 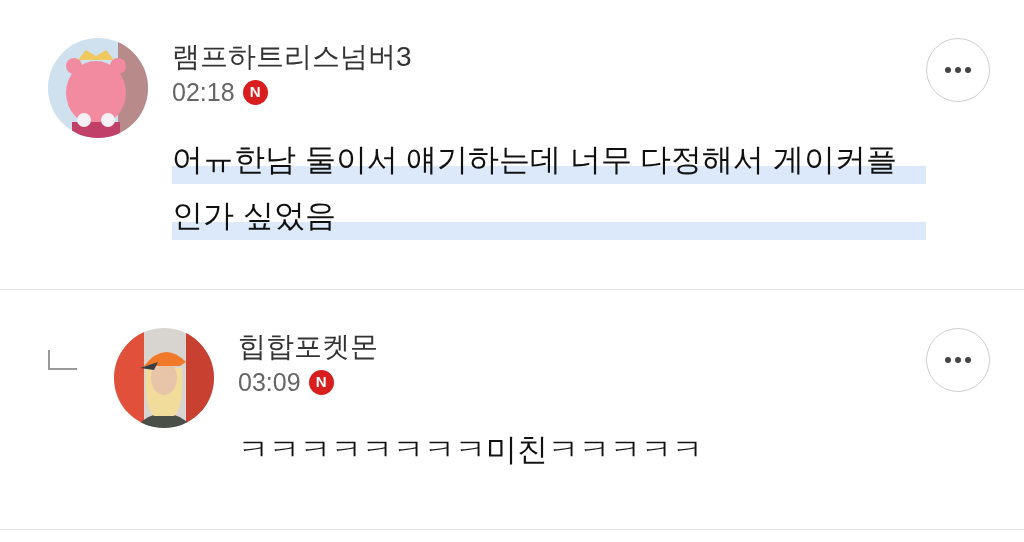 What do you see at coordinates (63, 360) in the screenshot?
I see `reply-icon` at bounding box center [63, 360].